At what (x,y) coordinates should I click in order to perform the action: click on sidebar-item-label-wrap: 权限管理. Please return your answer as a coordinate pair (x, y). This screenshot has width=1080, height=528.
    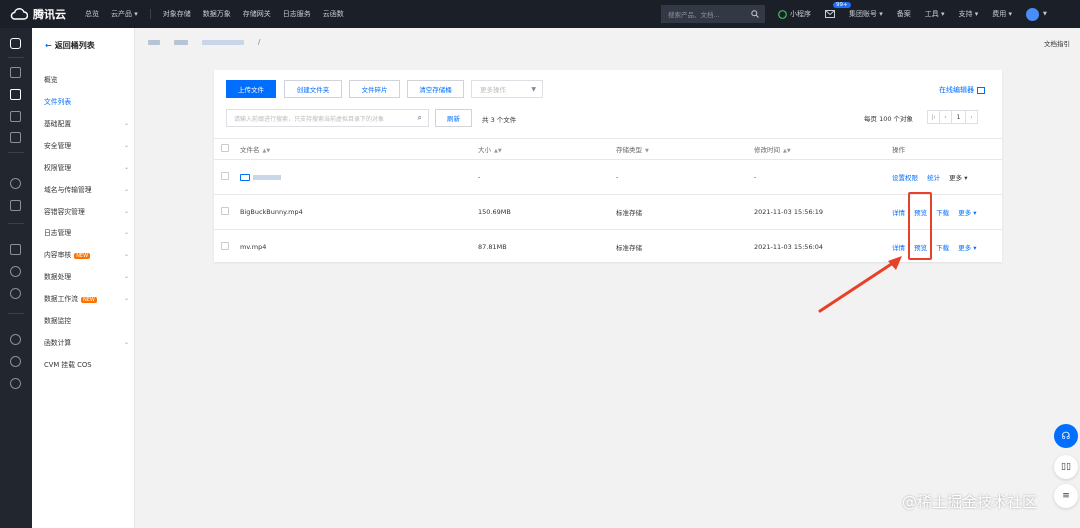
    Looking at the image, I should click on (57, 167).